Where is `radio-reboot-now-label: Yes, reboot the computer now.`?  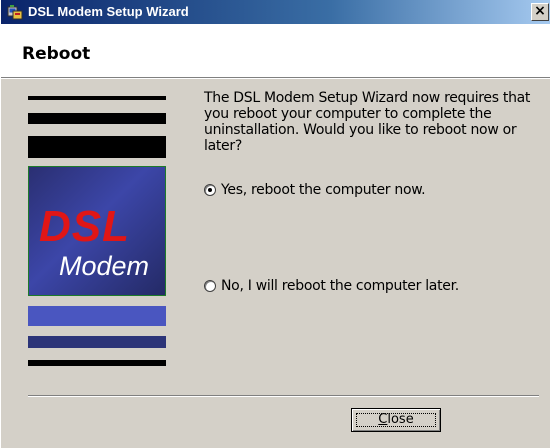 radio-reboot-now-label: Yes, reboot the computer now. is located at coordinates (323, 190).